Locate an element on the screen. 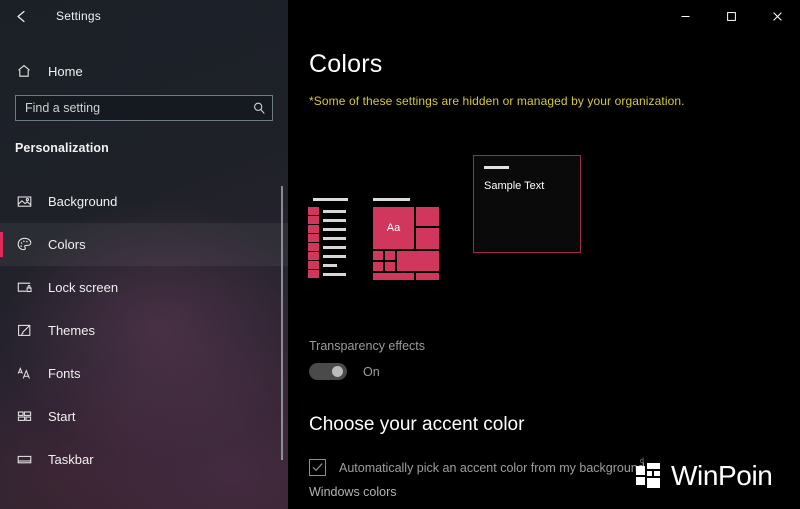 The image size is (800, 509). minimize-icon is located at coordinates (685, 16).